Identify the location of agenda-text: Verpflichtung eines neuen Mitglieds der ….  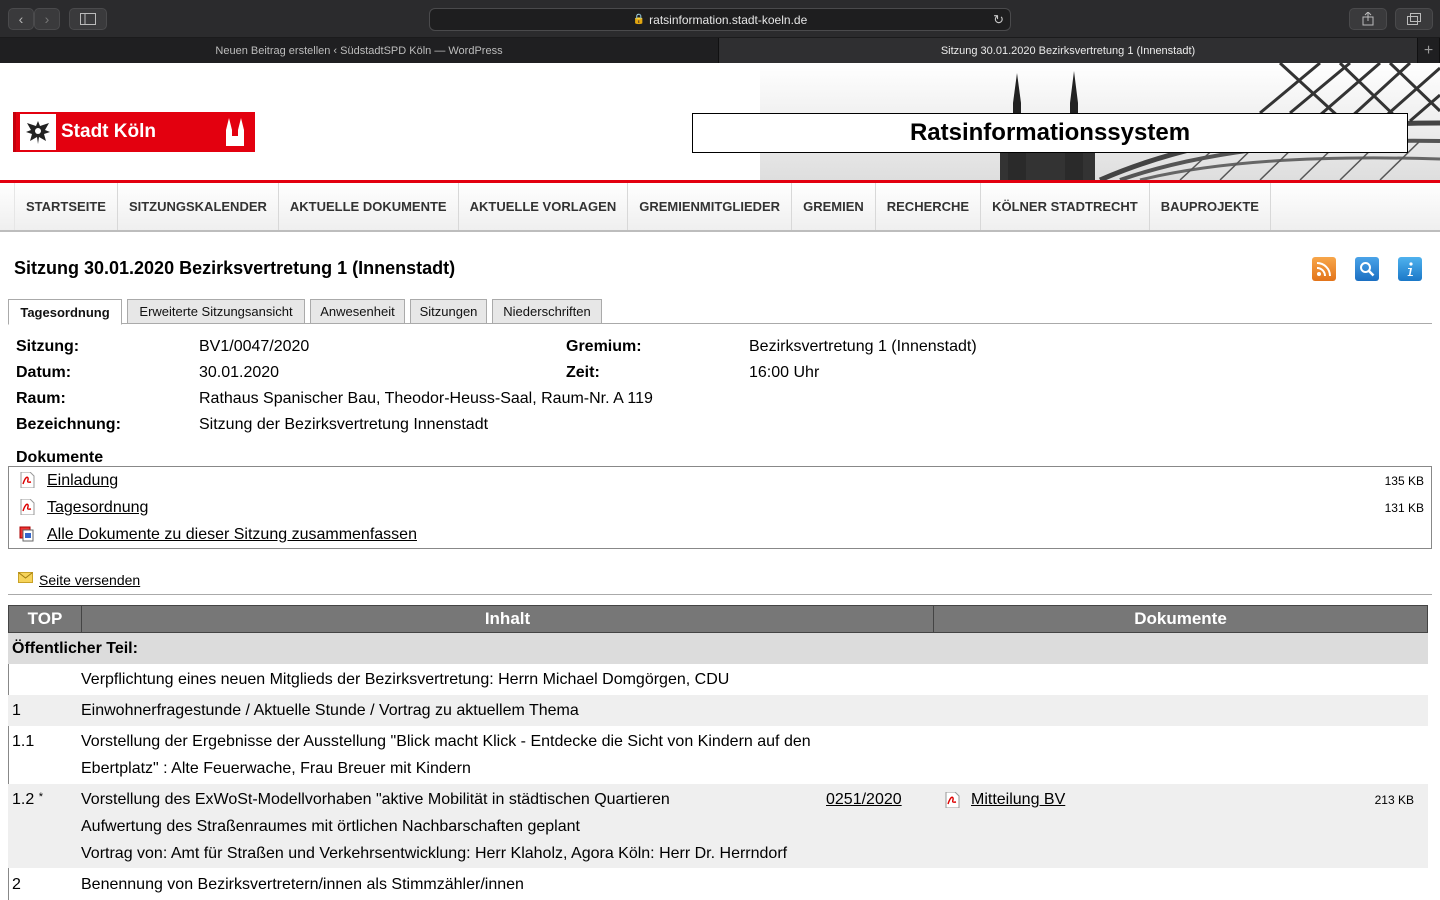
(405, 679).